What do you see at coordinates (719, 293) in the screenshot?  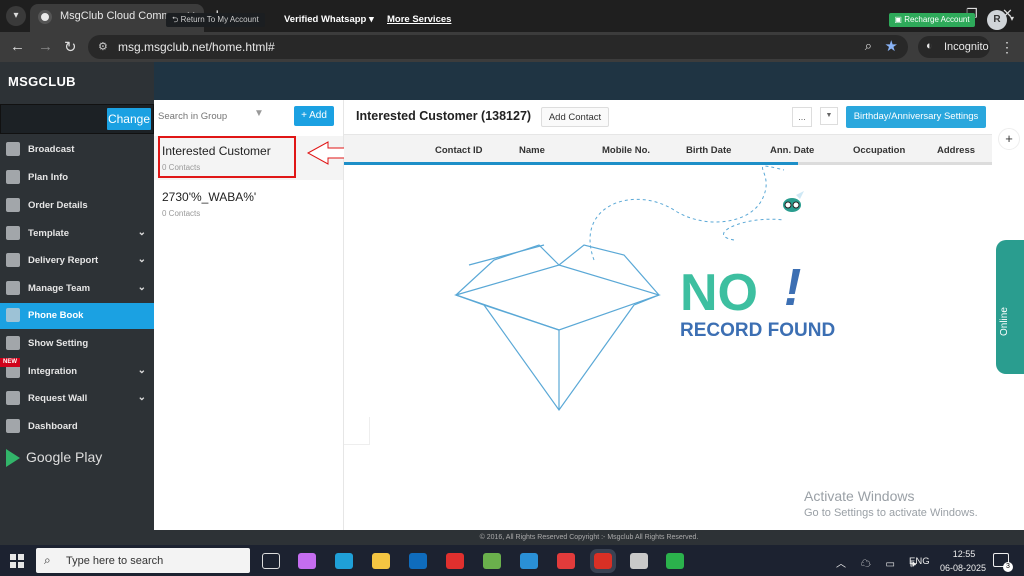 I see `no-text: NO` at bounding box center [719, 293].